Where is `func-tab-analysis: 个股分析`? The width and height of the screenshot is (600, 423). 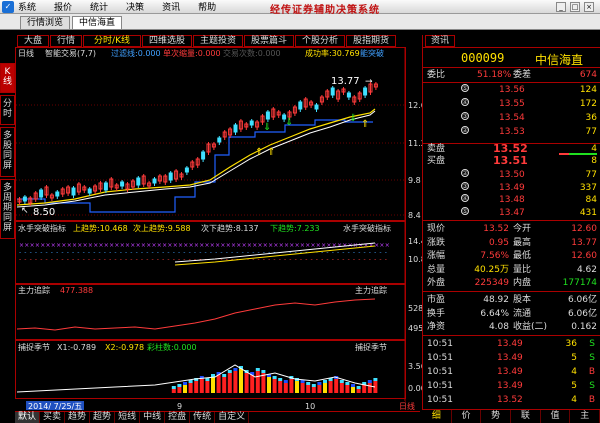
func-tab-analysis: 个股分析 is located at coordinates (320, 41).